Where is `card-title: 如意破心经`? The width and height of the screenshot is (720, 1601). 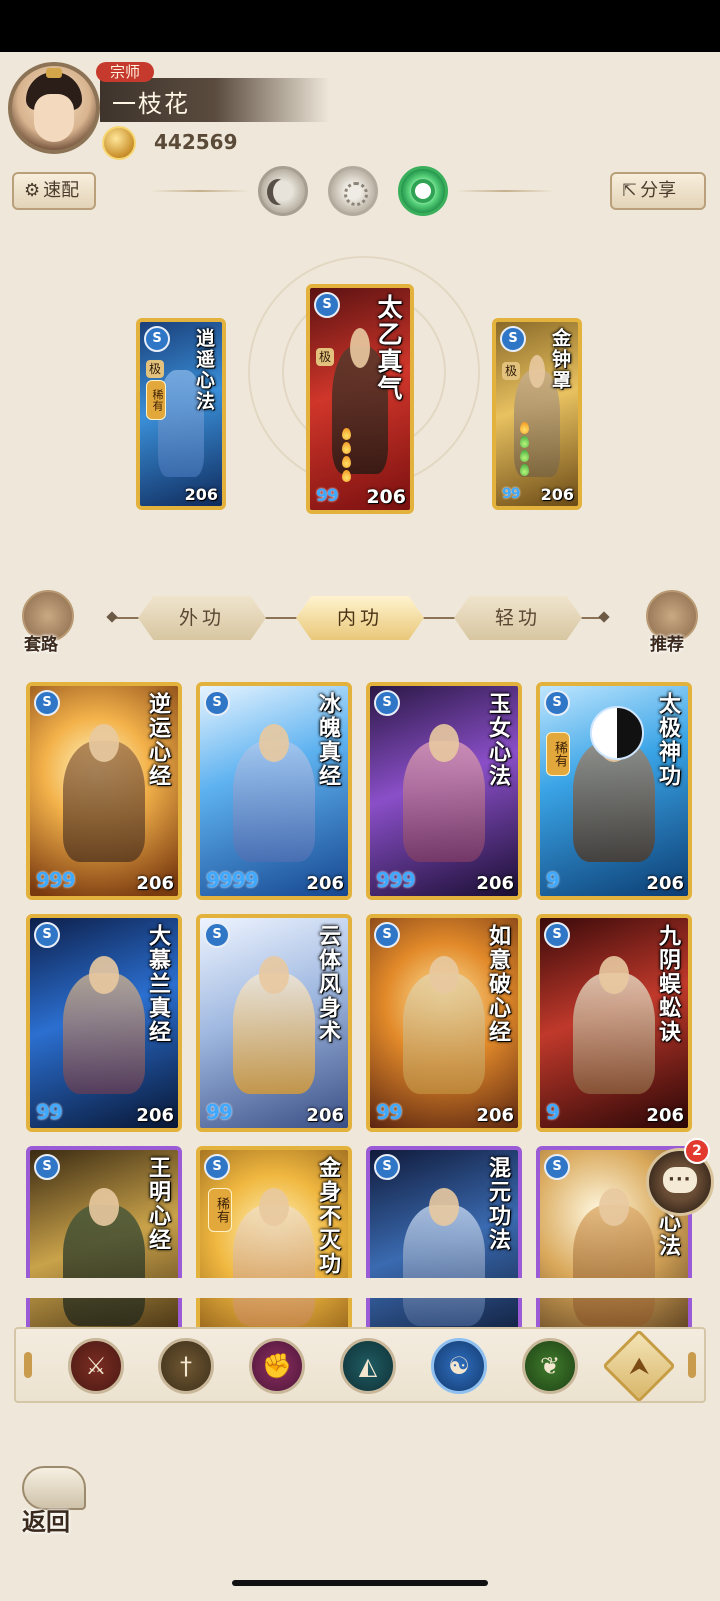
card-title: 如意破心经 is located at coordinates (498, 984).